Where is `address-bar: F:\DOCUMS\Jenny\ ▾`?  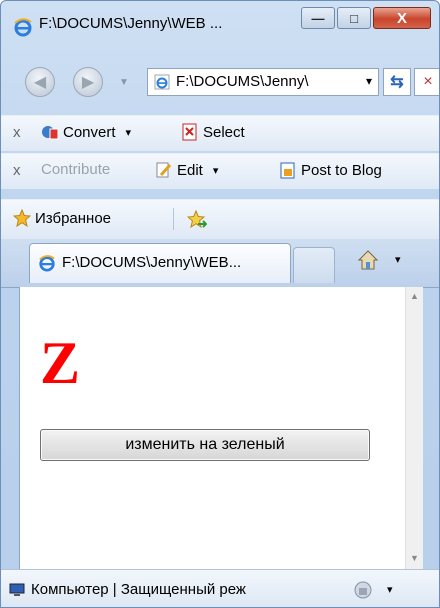 address-bar: F:\DOCUMS\Jenny\ ▾ is located at coordinates (263, 82).